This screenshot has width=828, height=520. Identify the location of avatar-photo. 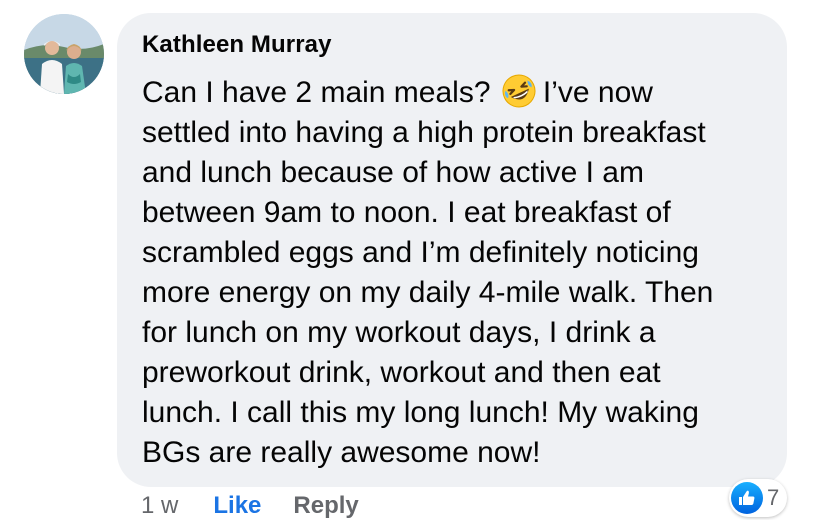
(64, 54).